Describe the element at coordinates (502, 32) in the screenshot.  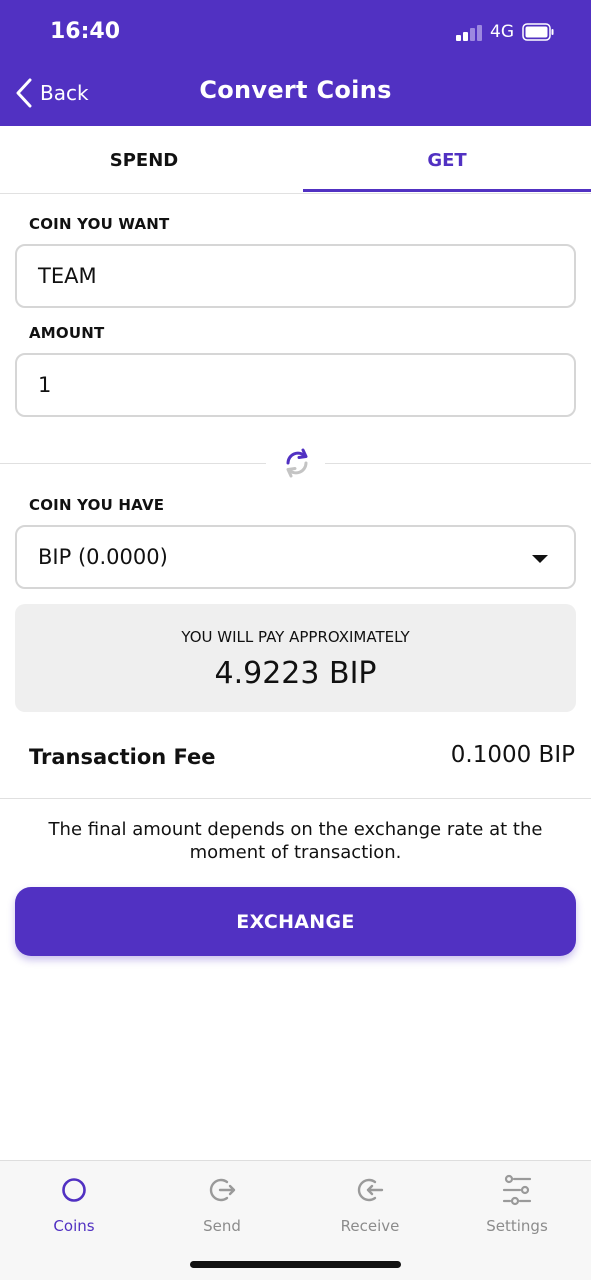
I see `network-label: 4G` at that location.